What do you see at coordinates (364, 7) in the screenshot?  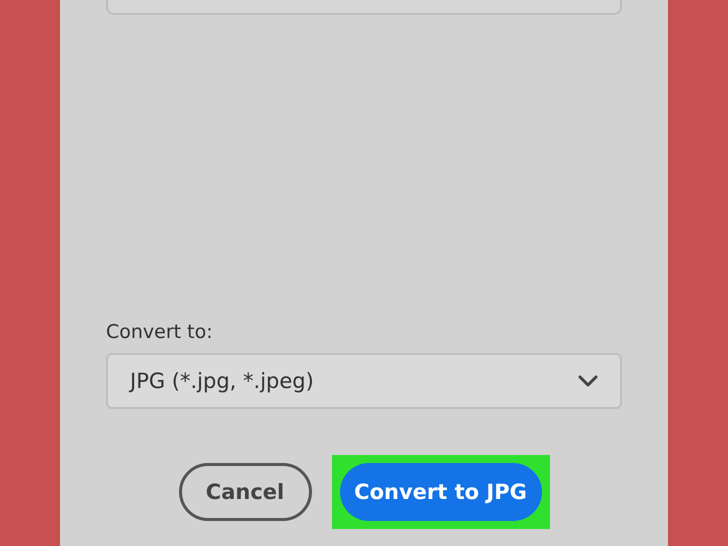 I see `input-field` at bounding box center [364, 7].